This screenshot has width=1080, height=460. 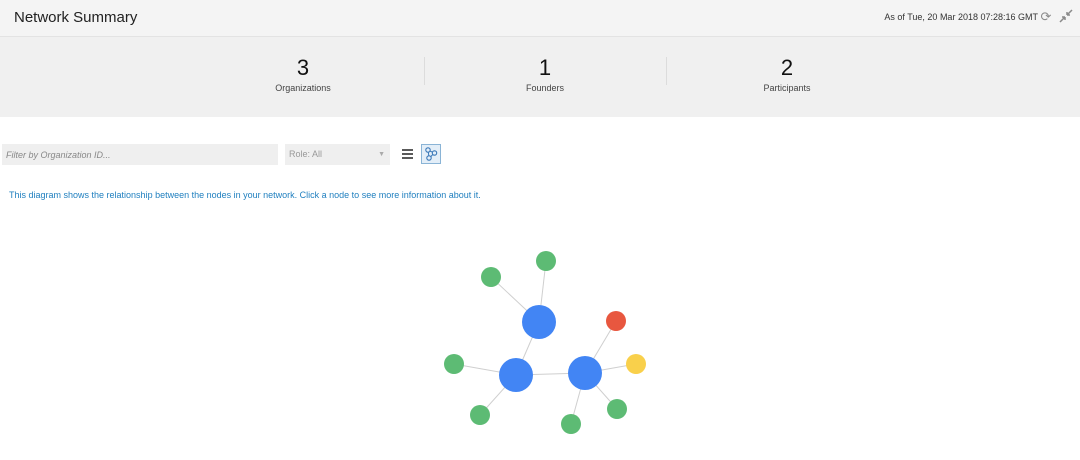 I want to click on orderer-node, so click(x=616, y=321).